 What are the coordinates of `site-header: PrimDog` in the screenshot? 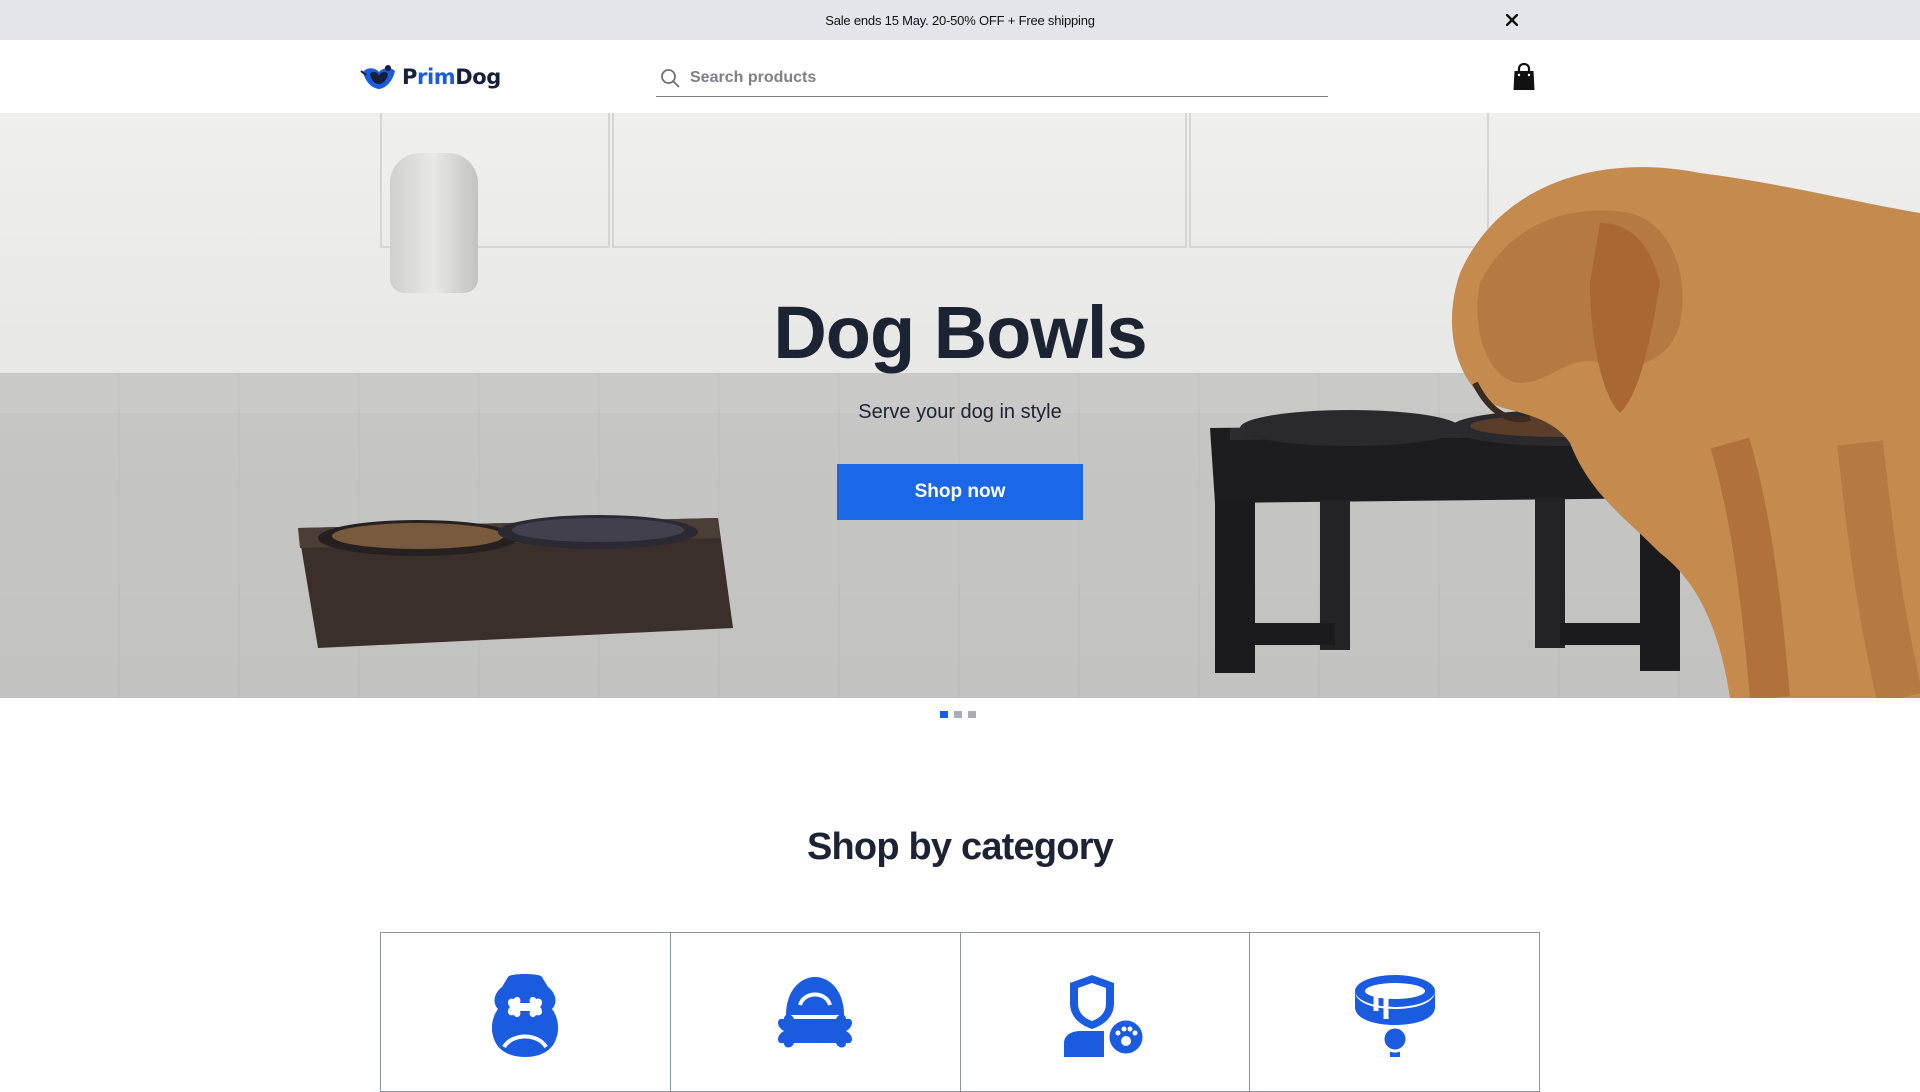 It's located at (960, 76).